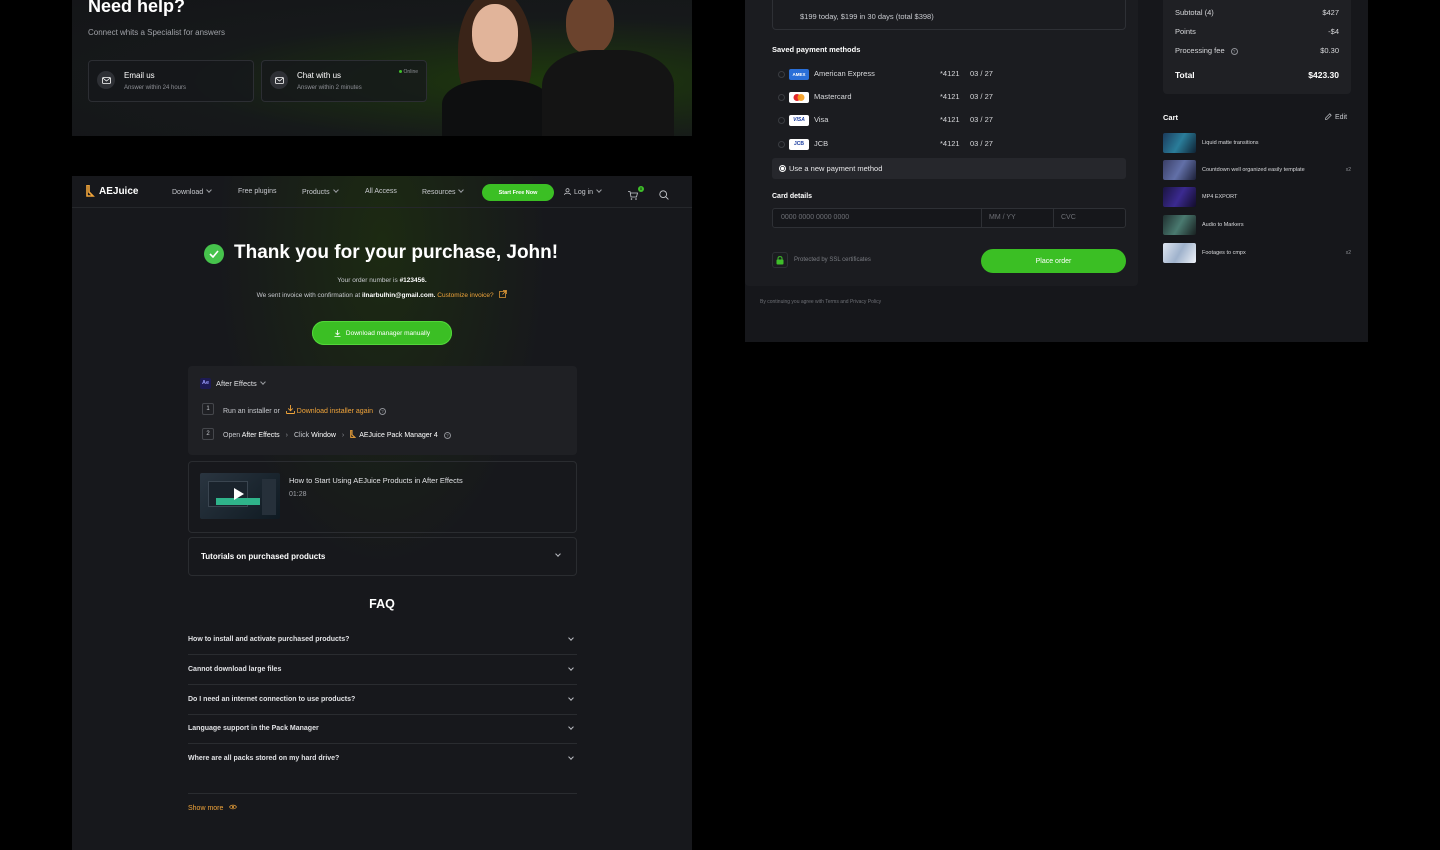  I want to click on video-thumbnail, so click(240, 496).